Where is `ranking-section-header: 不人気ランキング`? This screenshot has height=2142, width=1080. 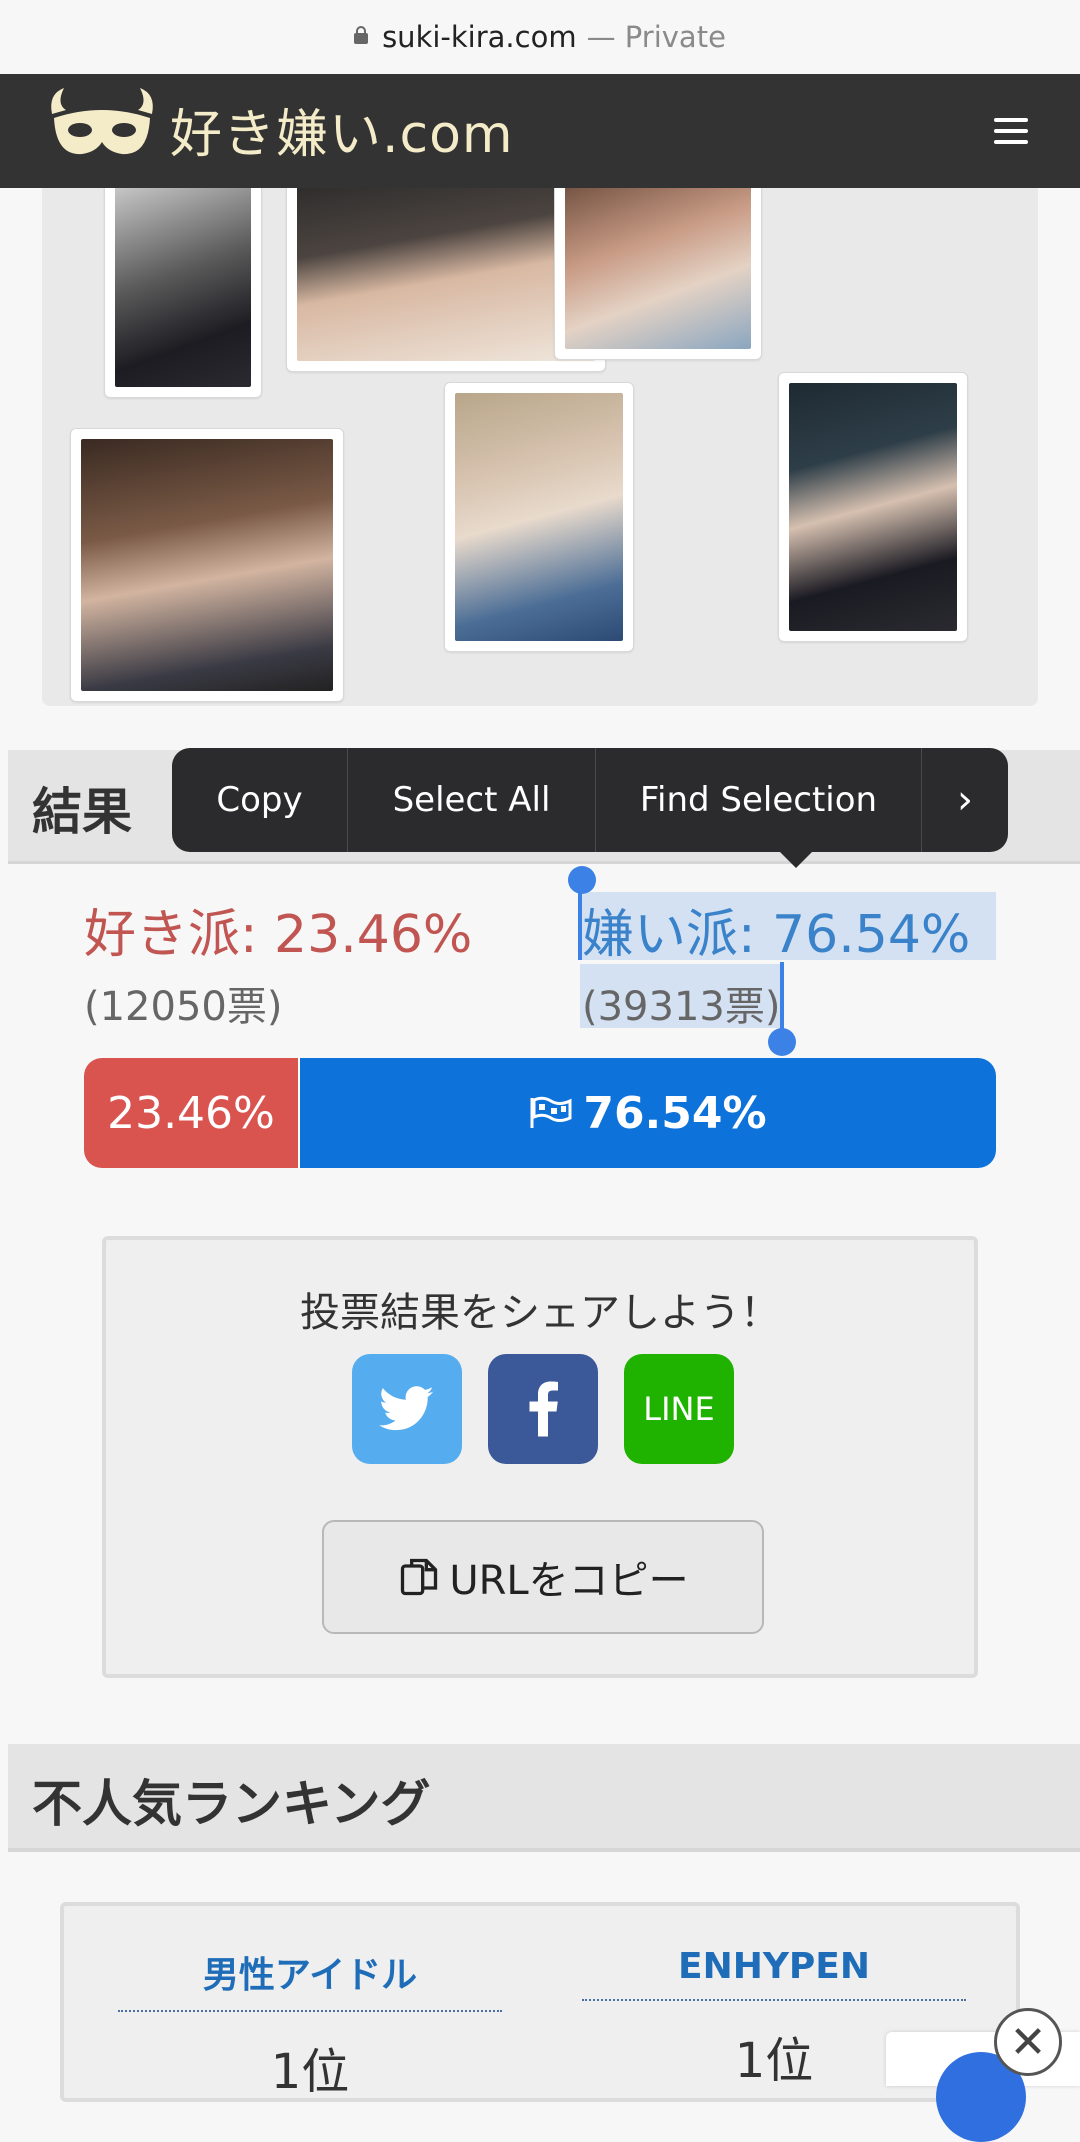 ranking-section-header: 不人気ランキング is located at coordinates (544, 1798).